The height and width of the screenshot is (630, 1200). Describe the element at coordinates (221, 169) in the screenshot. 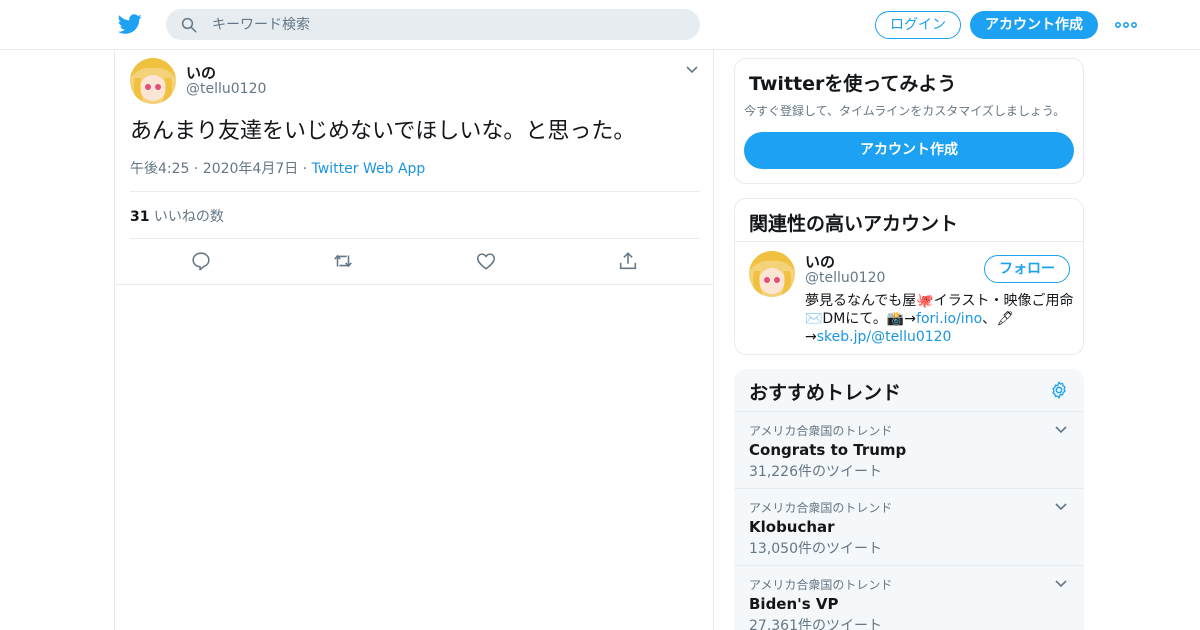

I see `tweet-timestamp: 午後4:25 · 2020年4月7日 ·` at that location.